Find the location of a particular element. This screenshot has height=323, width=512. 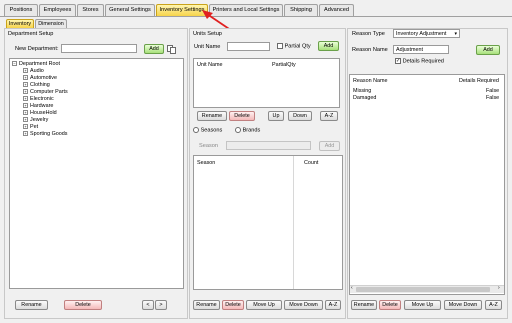

reason-move-down-button: Move Down is located at coordinates (463, 305).